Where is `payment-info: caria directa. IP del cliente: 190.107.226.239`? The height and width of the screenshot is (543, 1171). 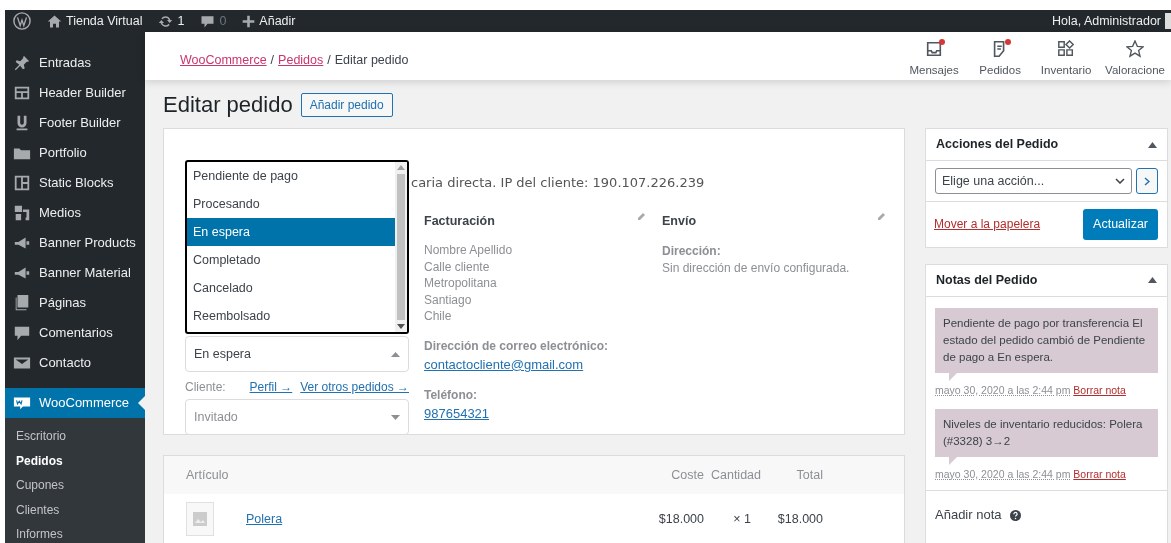
payment-info: caria directa. IP del cliente: 190.107.226.239 is located at coordinates (558, 183).